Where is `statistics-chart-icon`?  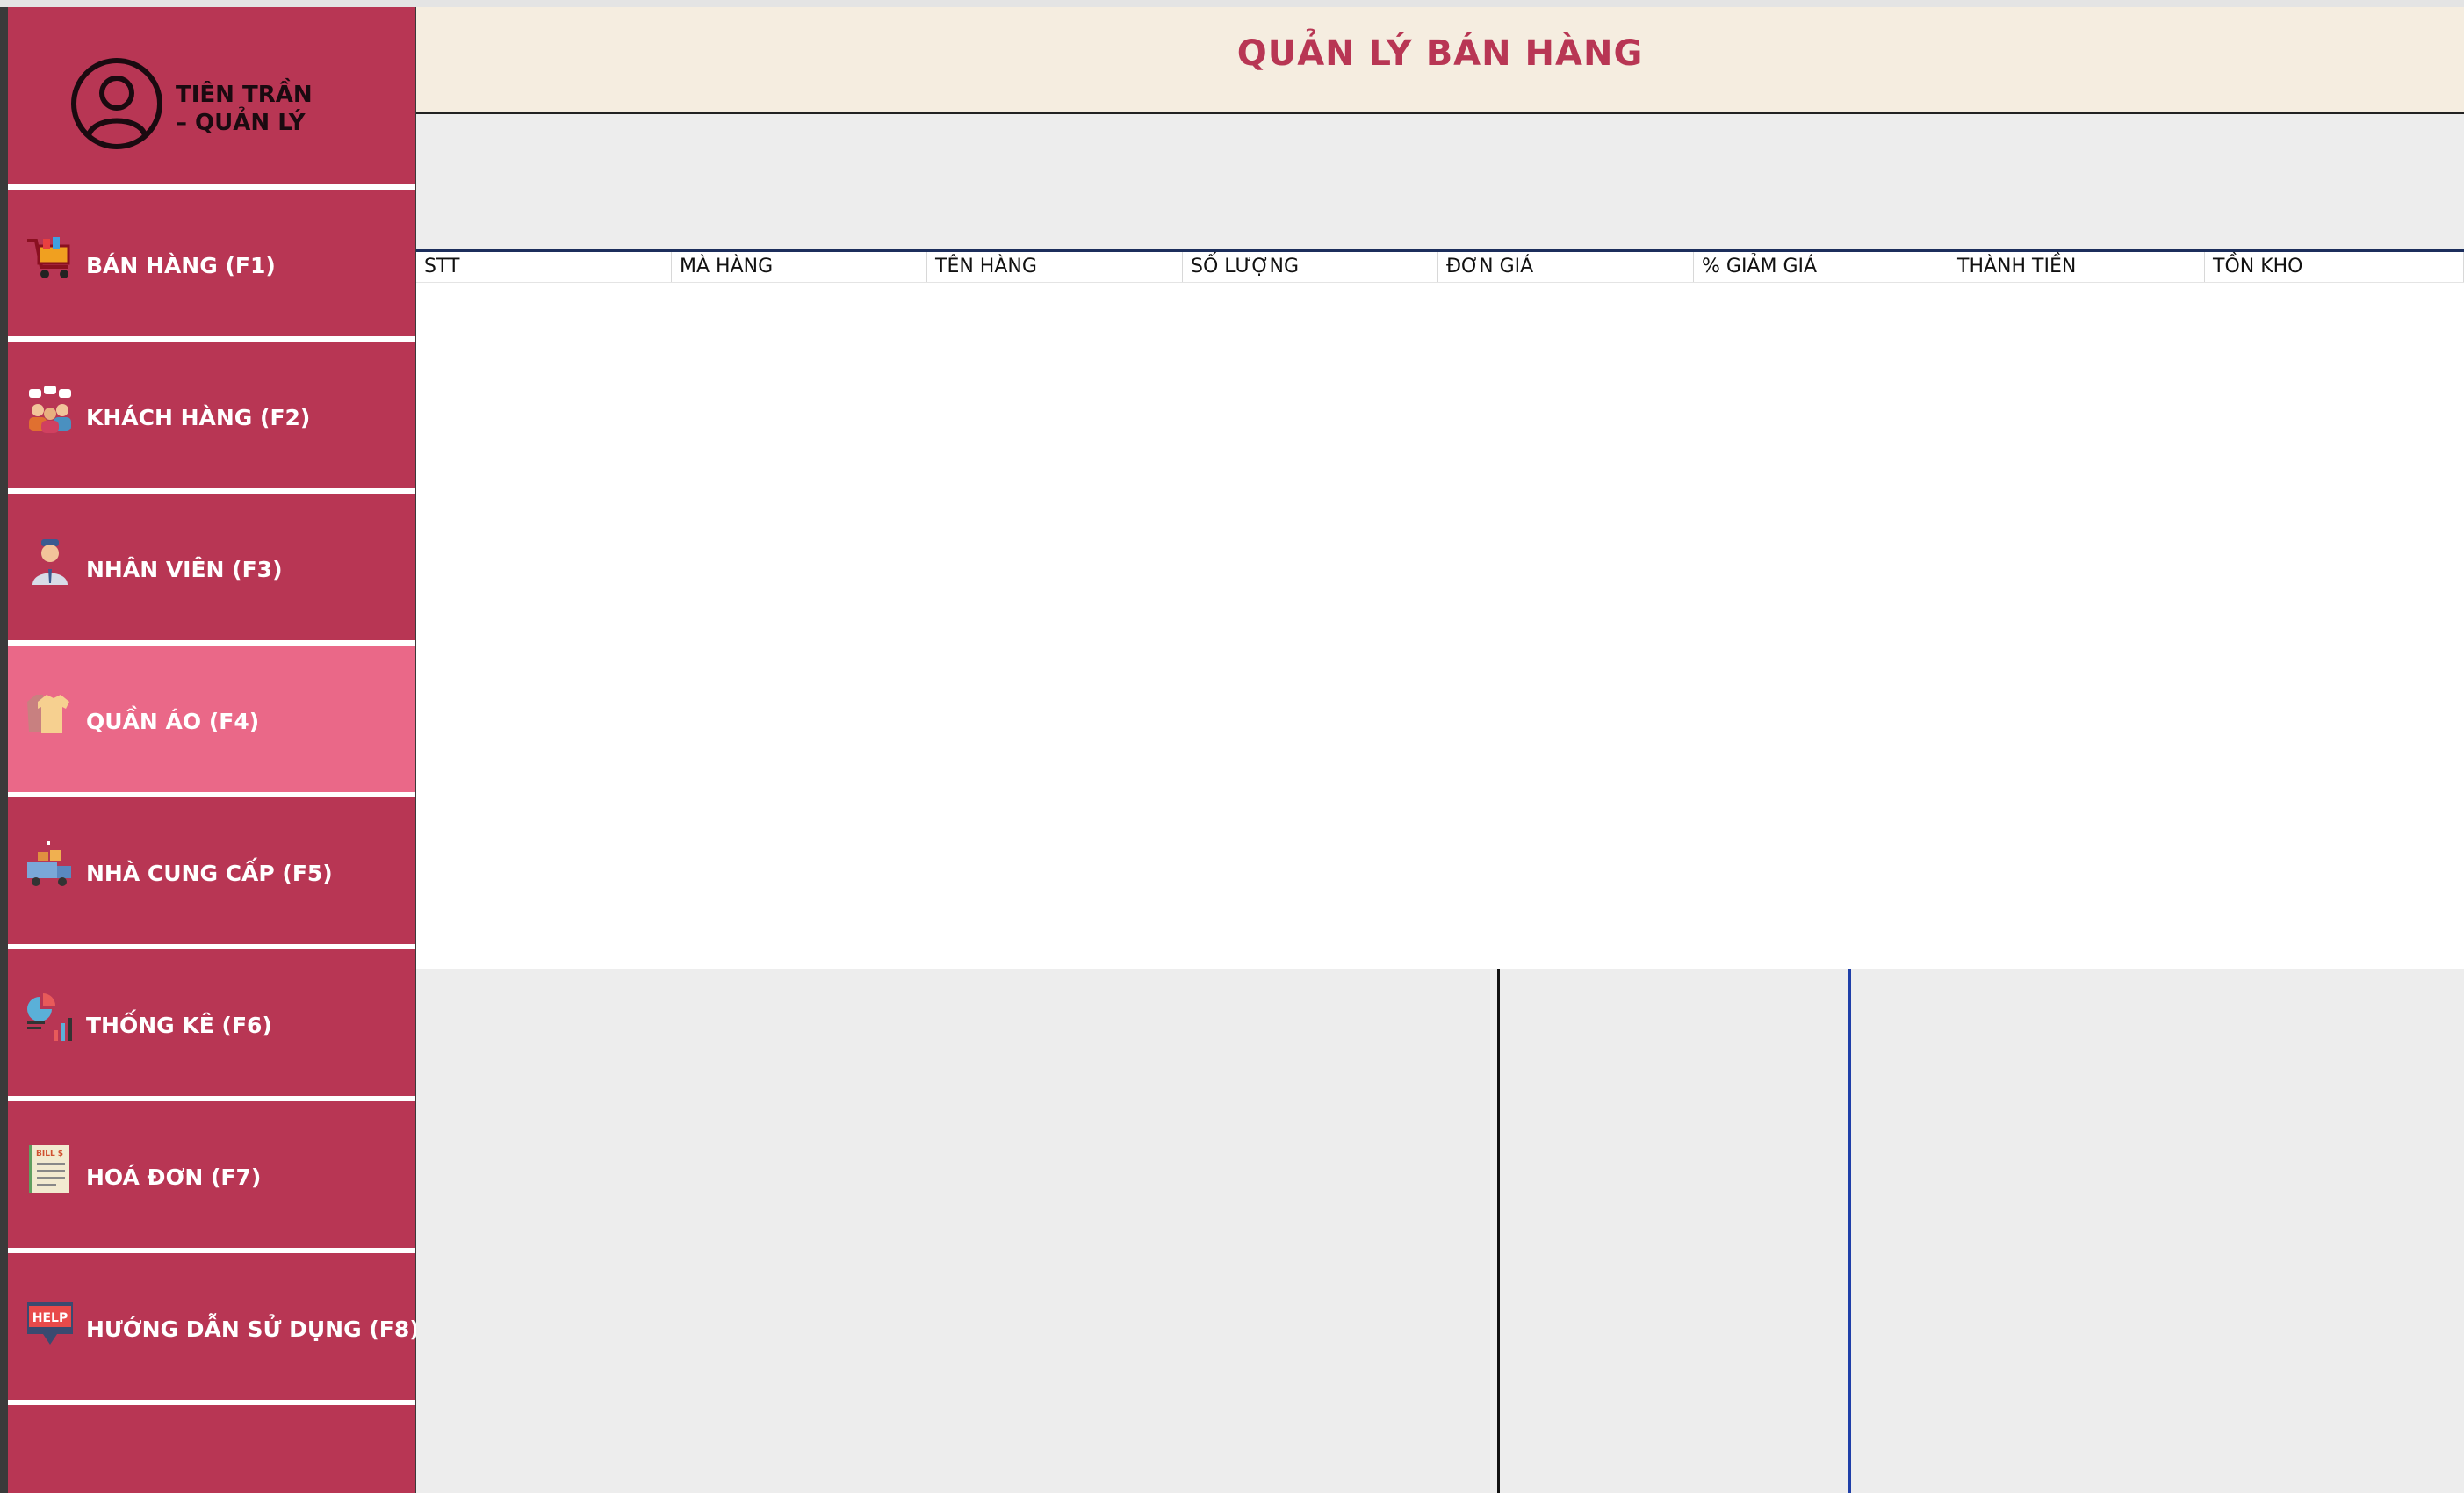
statistics-chart-icon is located at coordinates (49, 1017).